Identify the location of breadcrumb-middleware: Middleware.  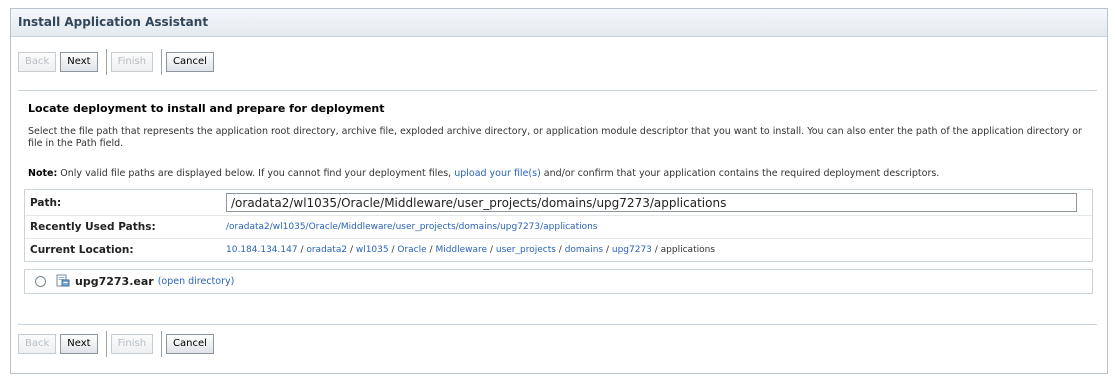
(461, 250).